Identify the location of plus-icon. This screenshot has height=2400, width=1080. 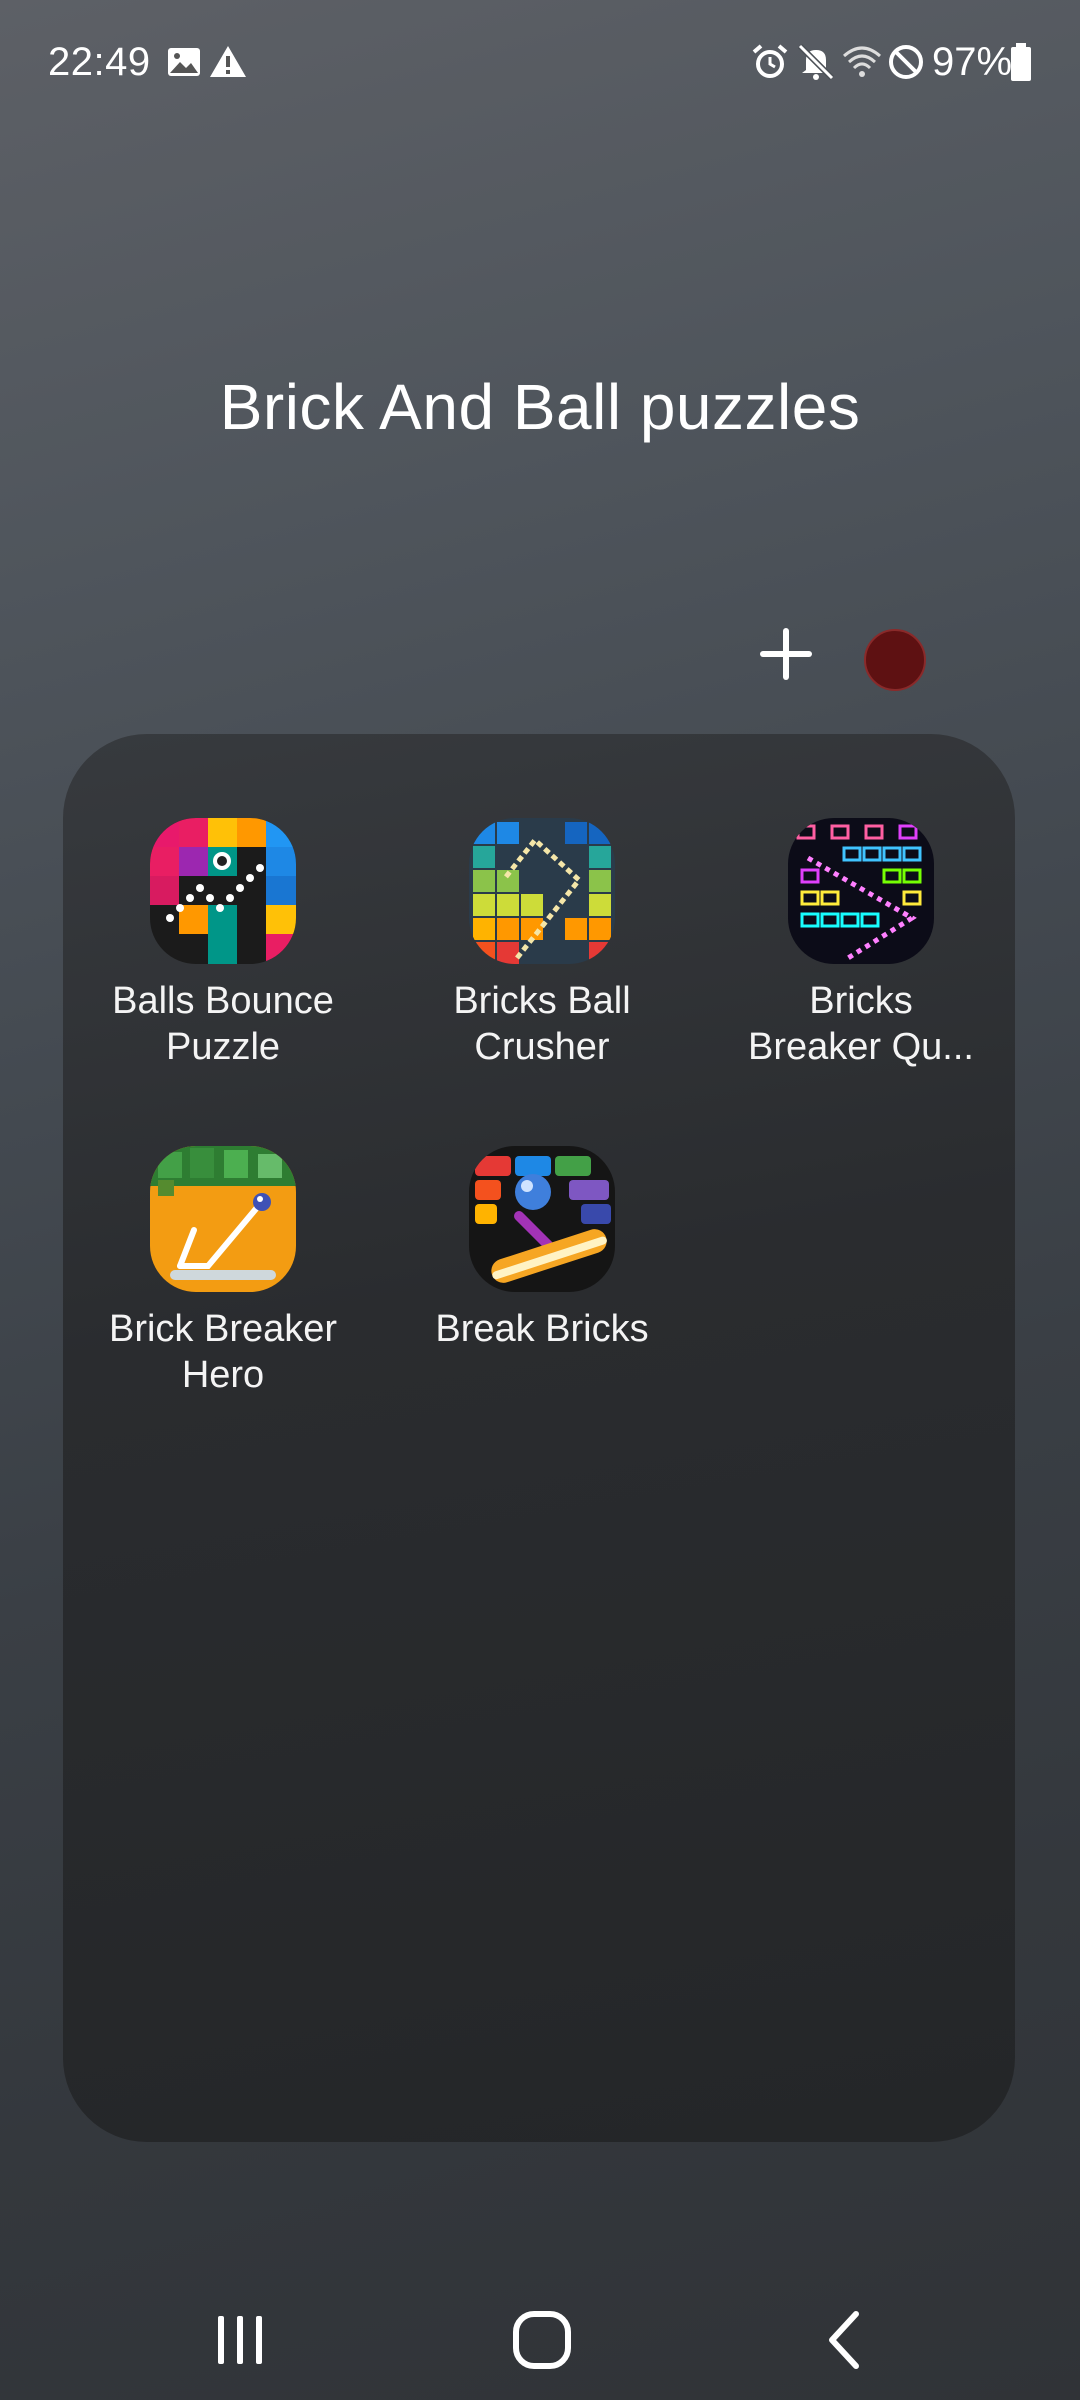
(786, 654).